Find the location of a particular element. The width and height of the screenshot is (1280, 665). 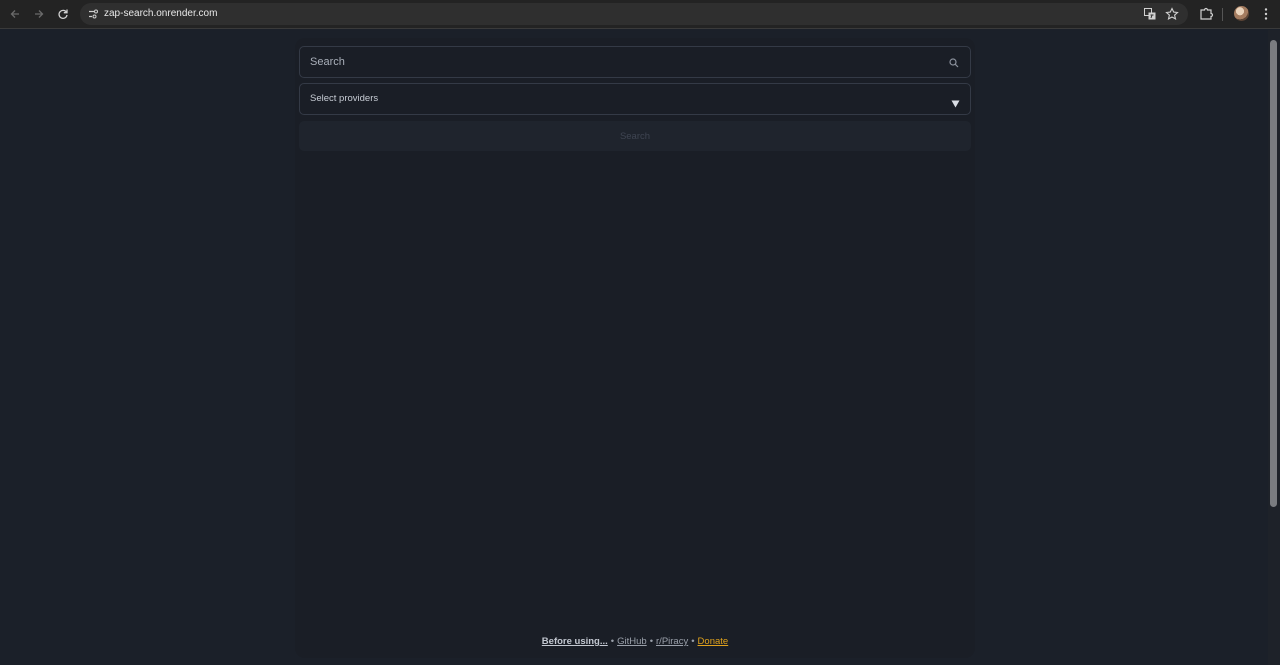

search-box is located at coordinates (635, 62).